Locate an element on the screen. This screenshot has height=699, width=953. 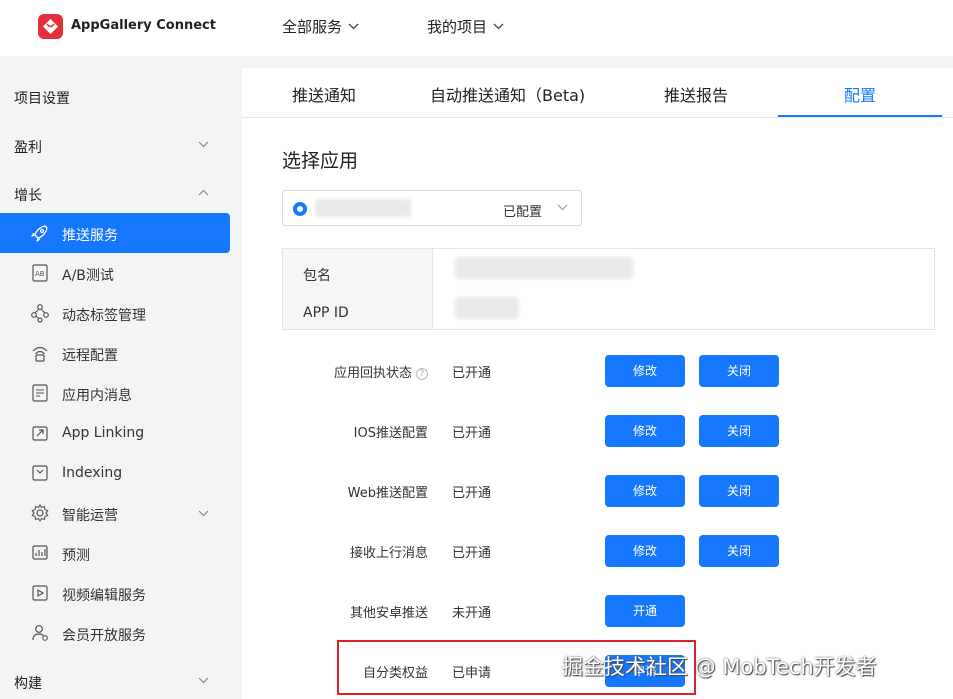
redacted-app-name is located at coordinates (363, 208).